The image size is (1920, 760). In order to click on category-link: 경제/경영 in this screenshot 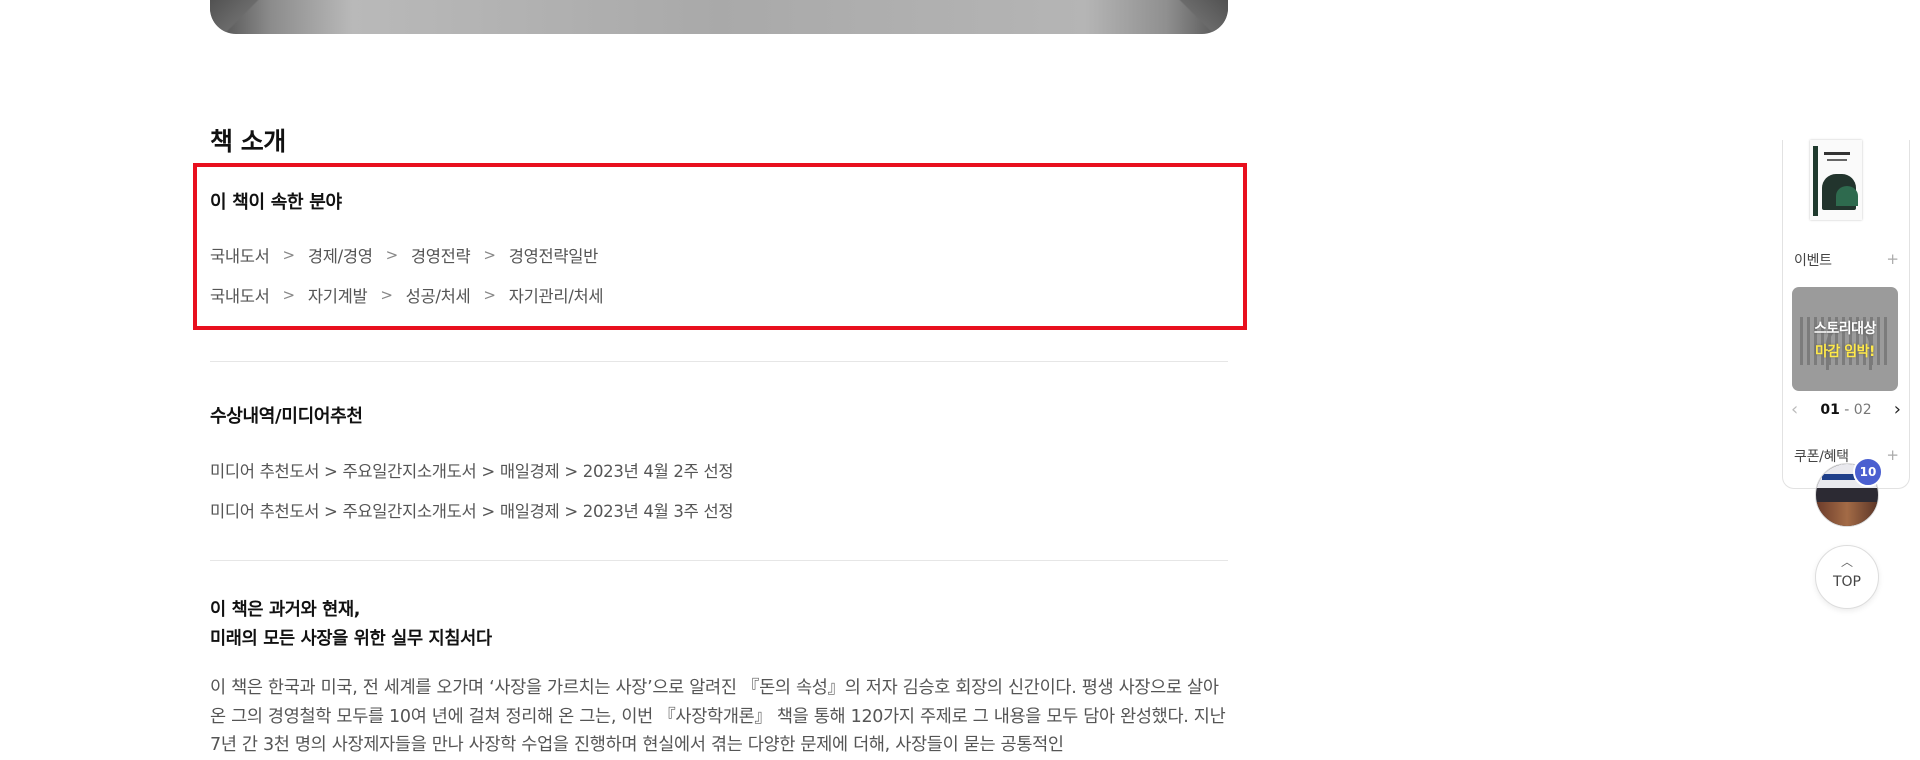, I will do `click(340, 255)`.